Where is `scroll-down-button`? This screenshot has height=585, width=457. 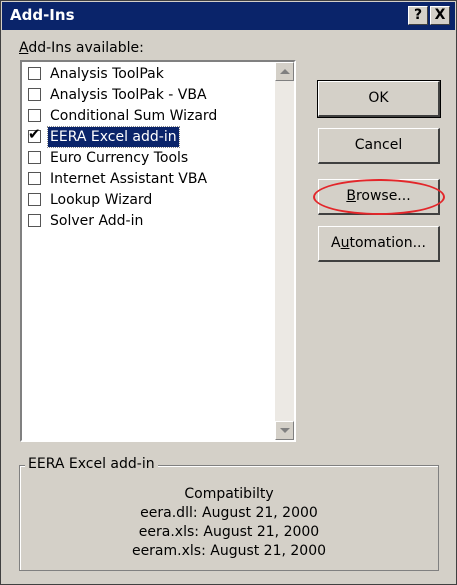
scroll-down-button is located at coordinates (284, 430).